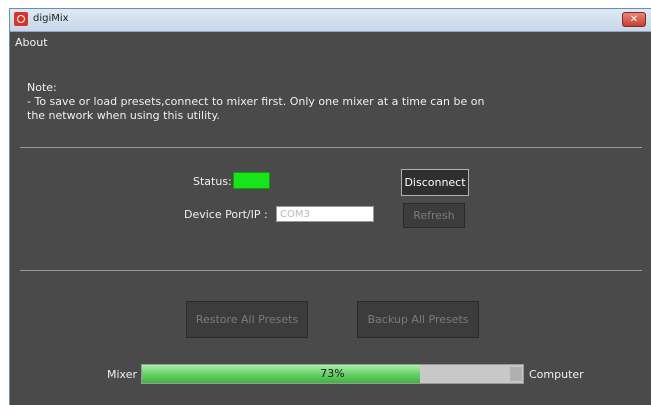 The height and width of the screenshot is (405, 651). What do you see at coordinates (418, 319) in the screenshot?
I see `backup-all-presets-button: Backup All Presets` at bounding box center [418, 319].